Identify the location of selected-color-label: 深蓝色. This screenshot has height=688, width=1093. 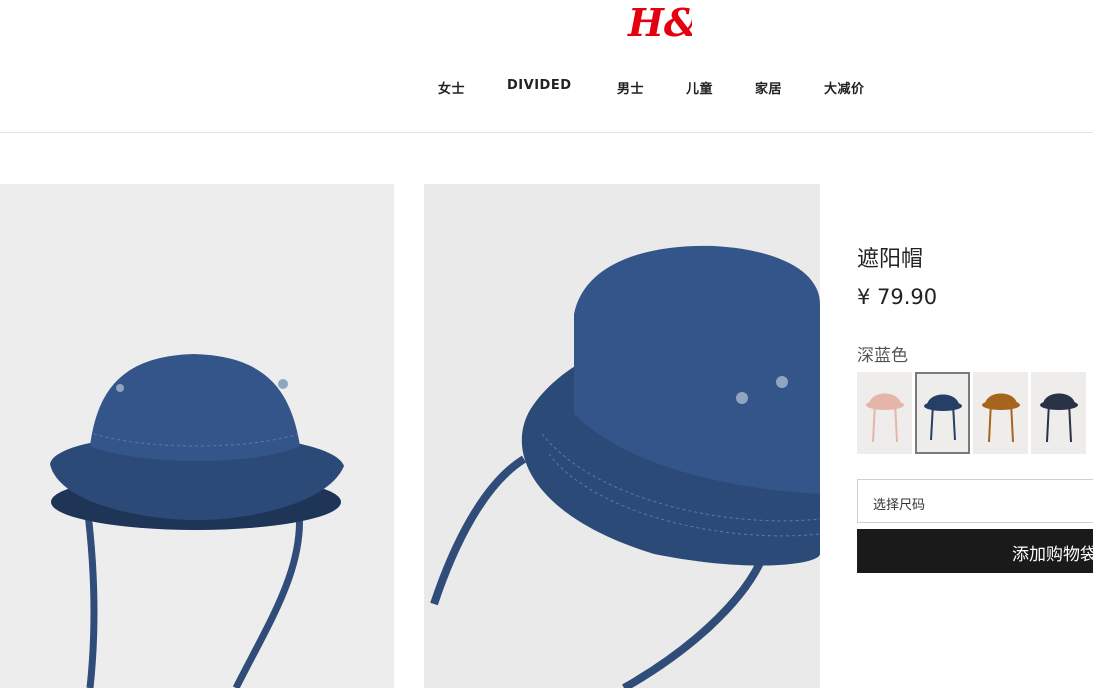
(882, 356).